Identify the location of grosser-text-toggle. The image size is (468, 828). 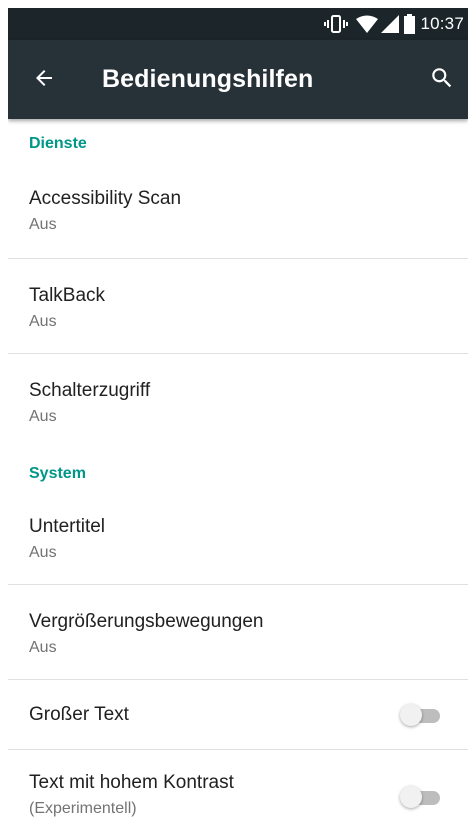
(420, 715).